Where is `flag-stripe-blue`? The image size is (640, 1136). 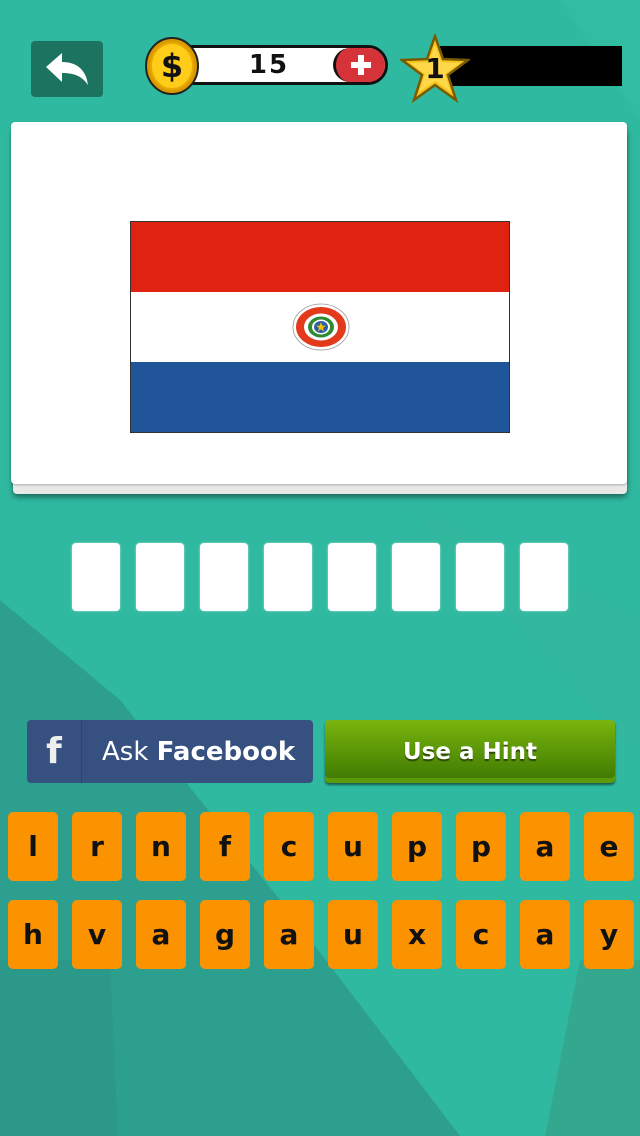
flag-stripe-blue is located at coordinates (320, 397).